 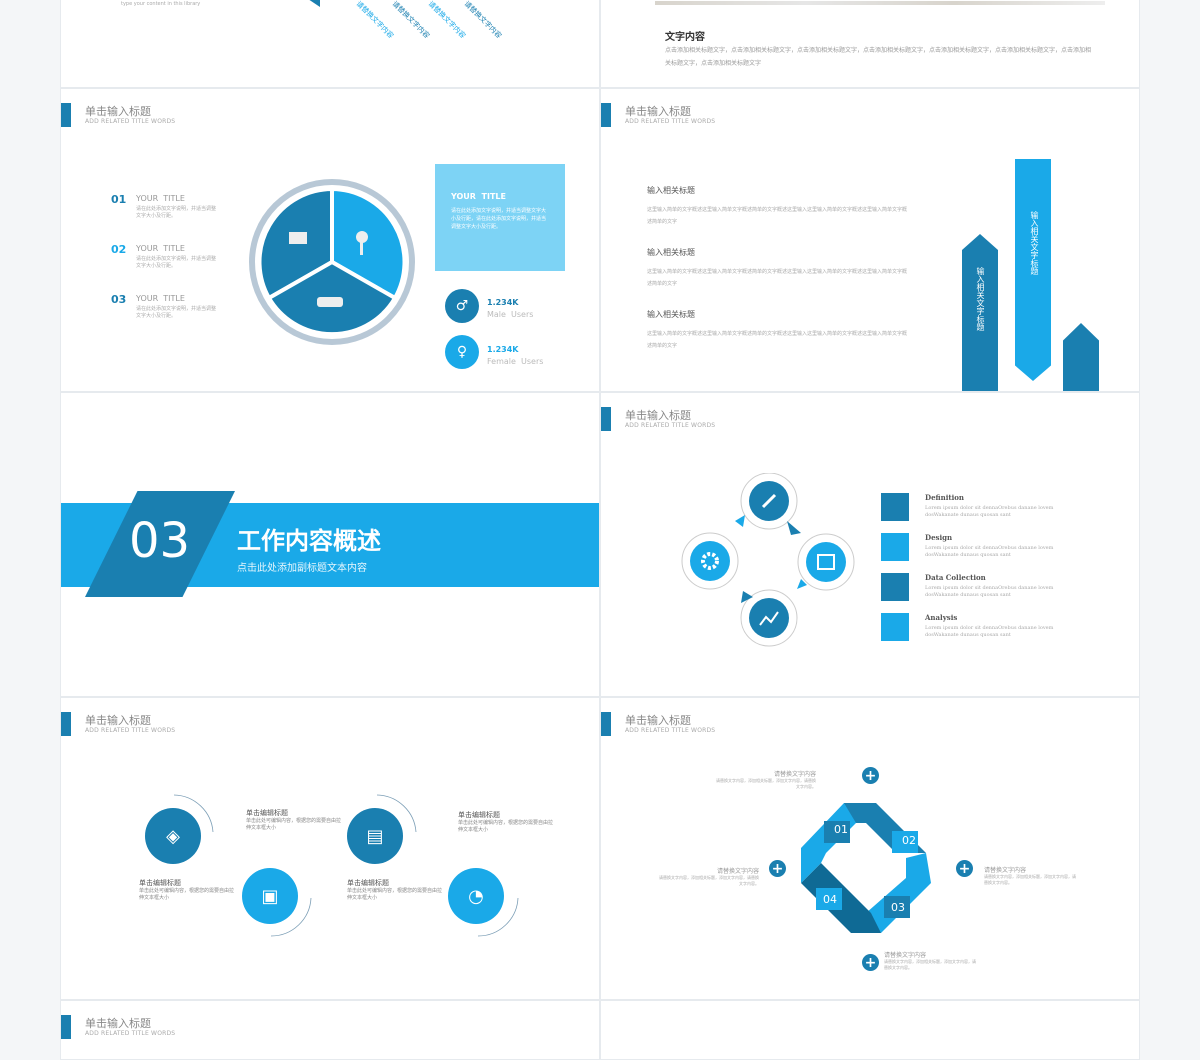 I want to click on slide-section: 03 工作内容概述 点击此处添加副标题文本内容, so click(x=330, y=544).